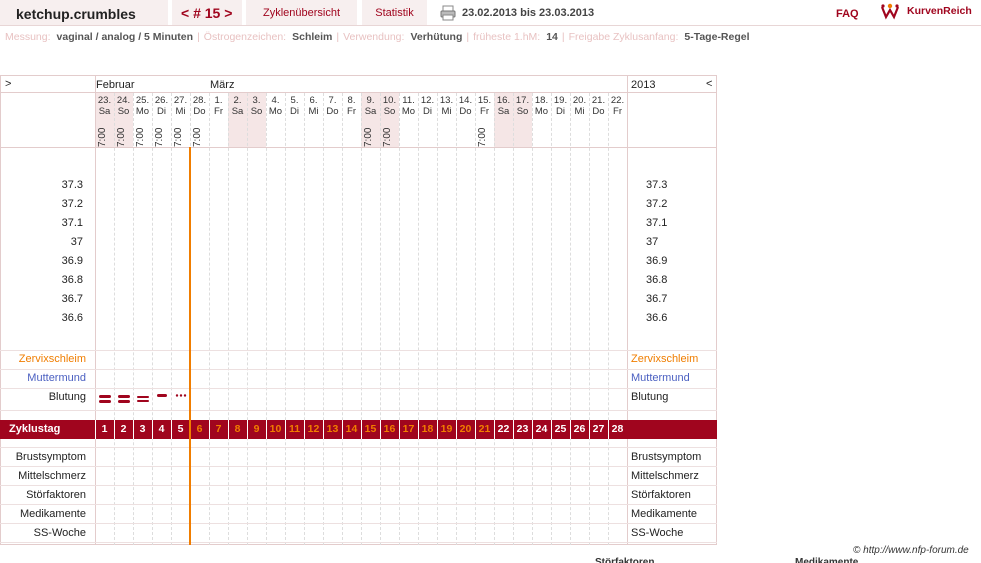  Describe the element at coordinates (890, 12) in the screenshot. I see `kurvenreich-logo-icon` at that location.